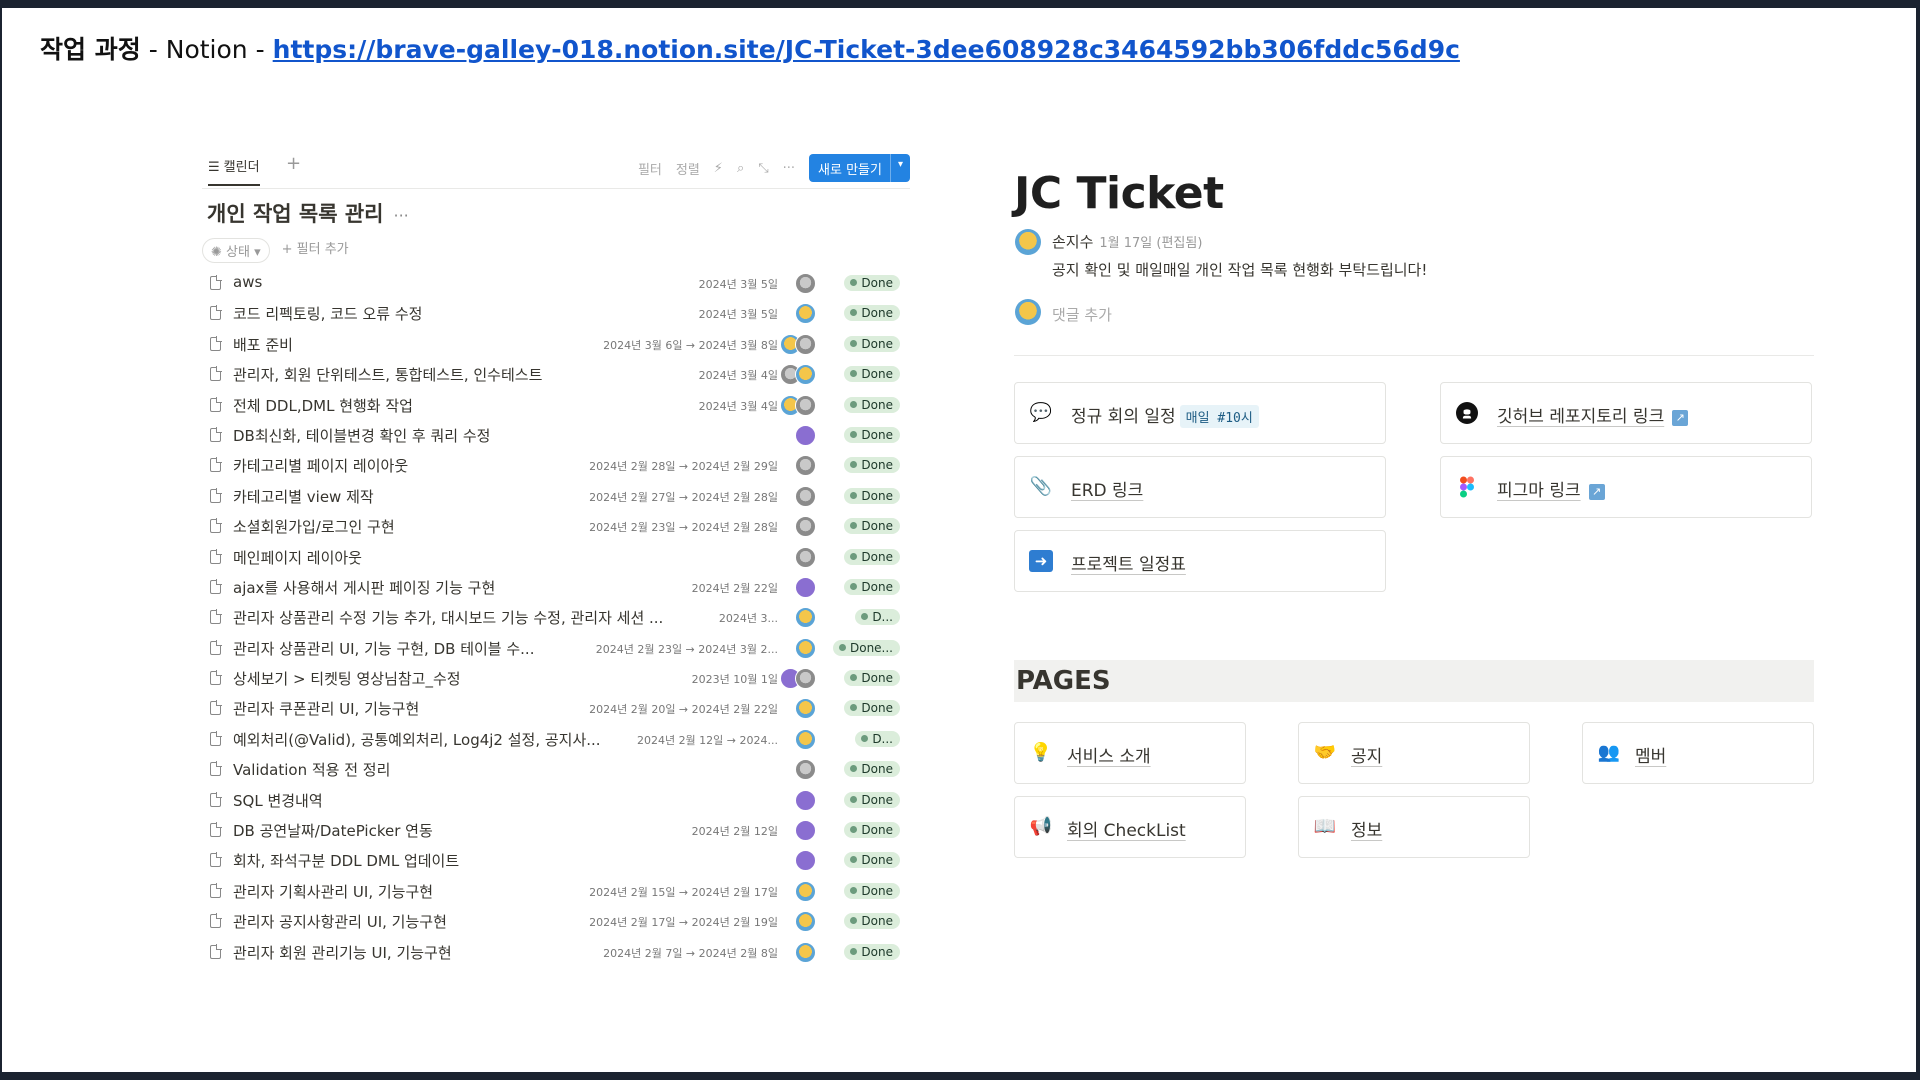 Image resolution: width=1920 pixels, height=1080 pixels. What do you see at coordinates (1414, 355) in the screenshot?
I see `divider` at bounding box center [1414, 355].